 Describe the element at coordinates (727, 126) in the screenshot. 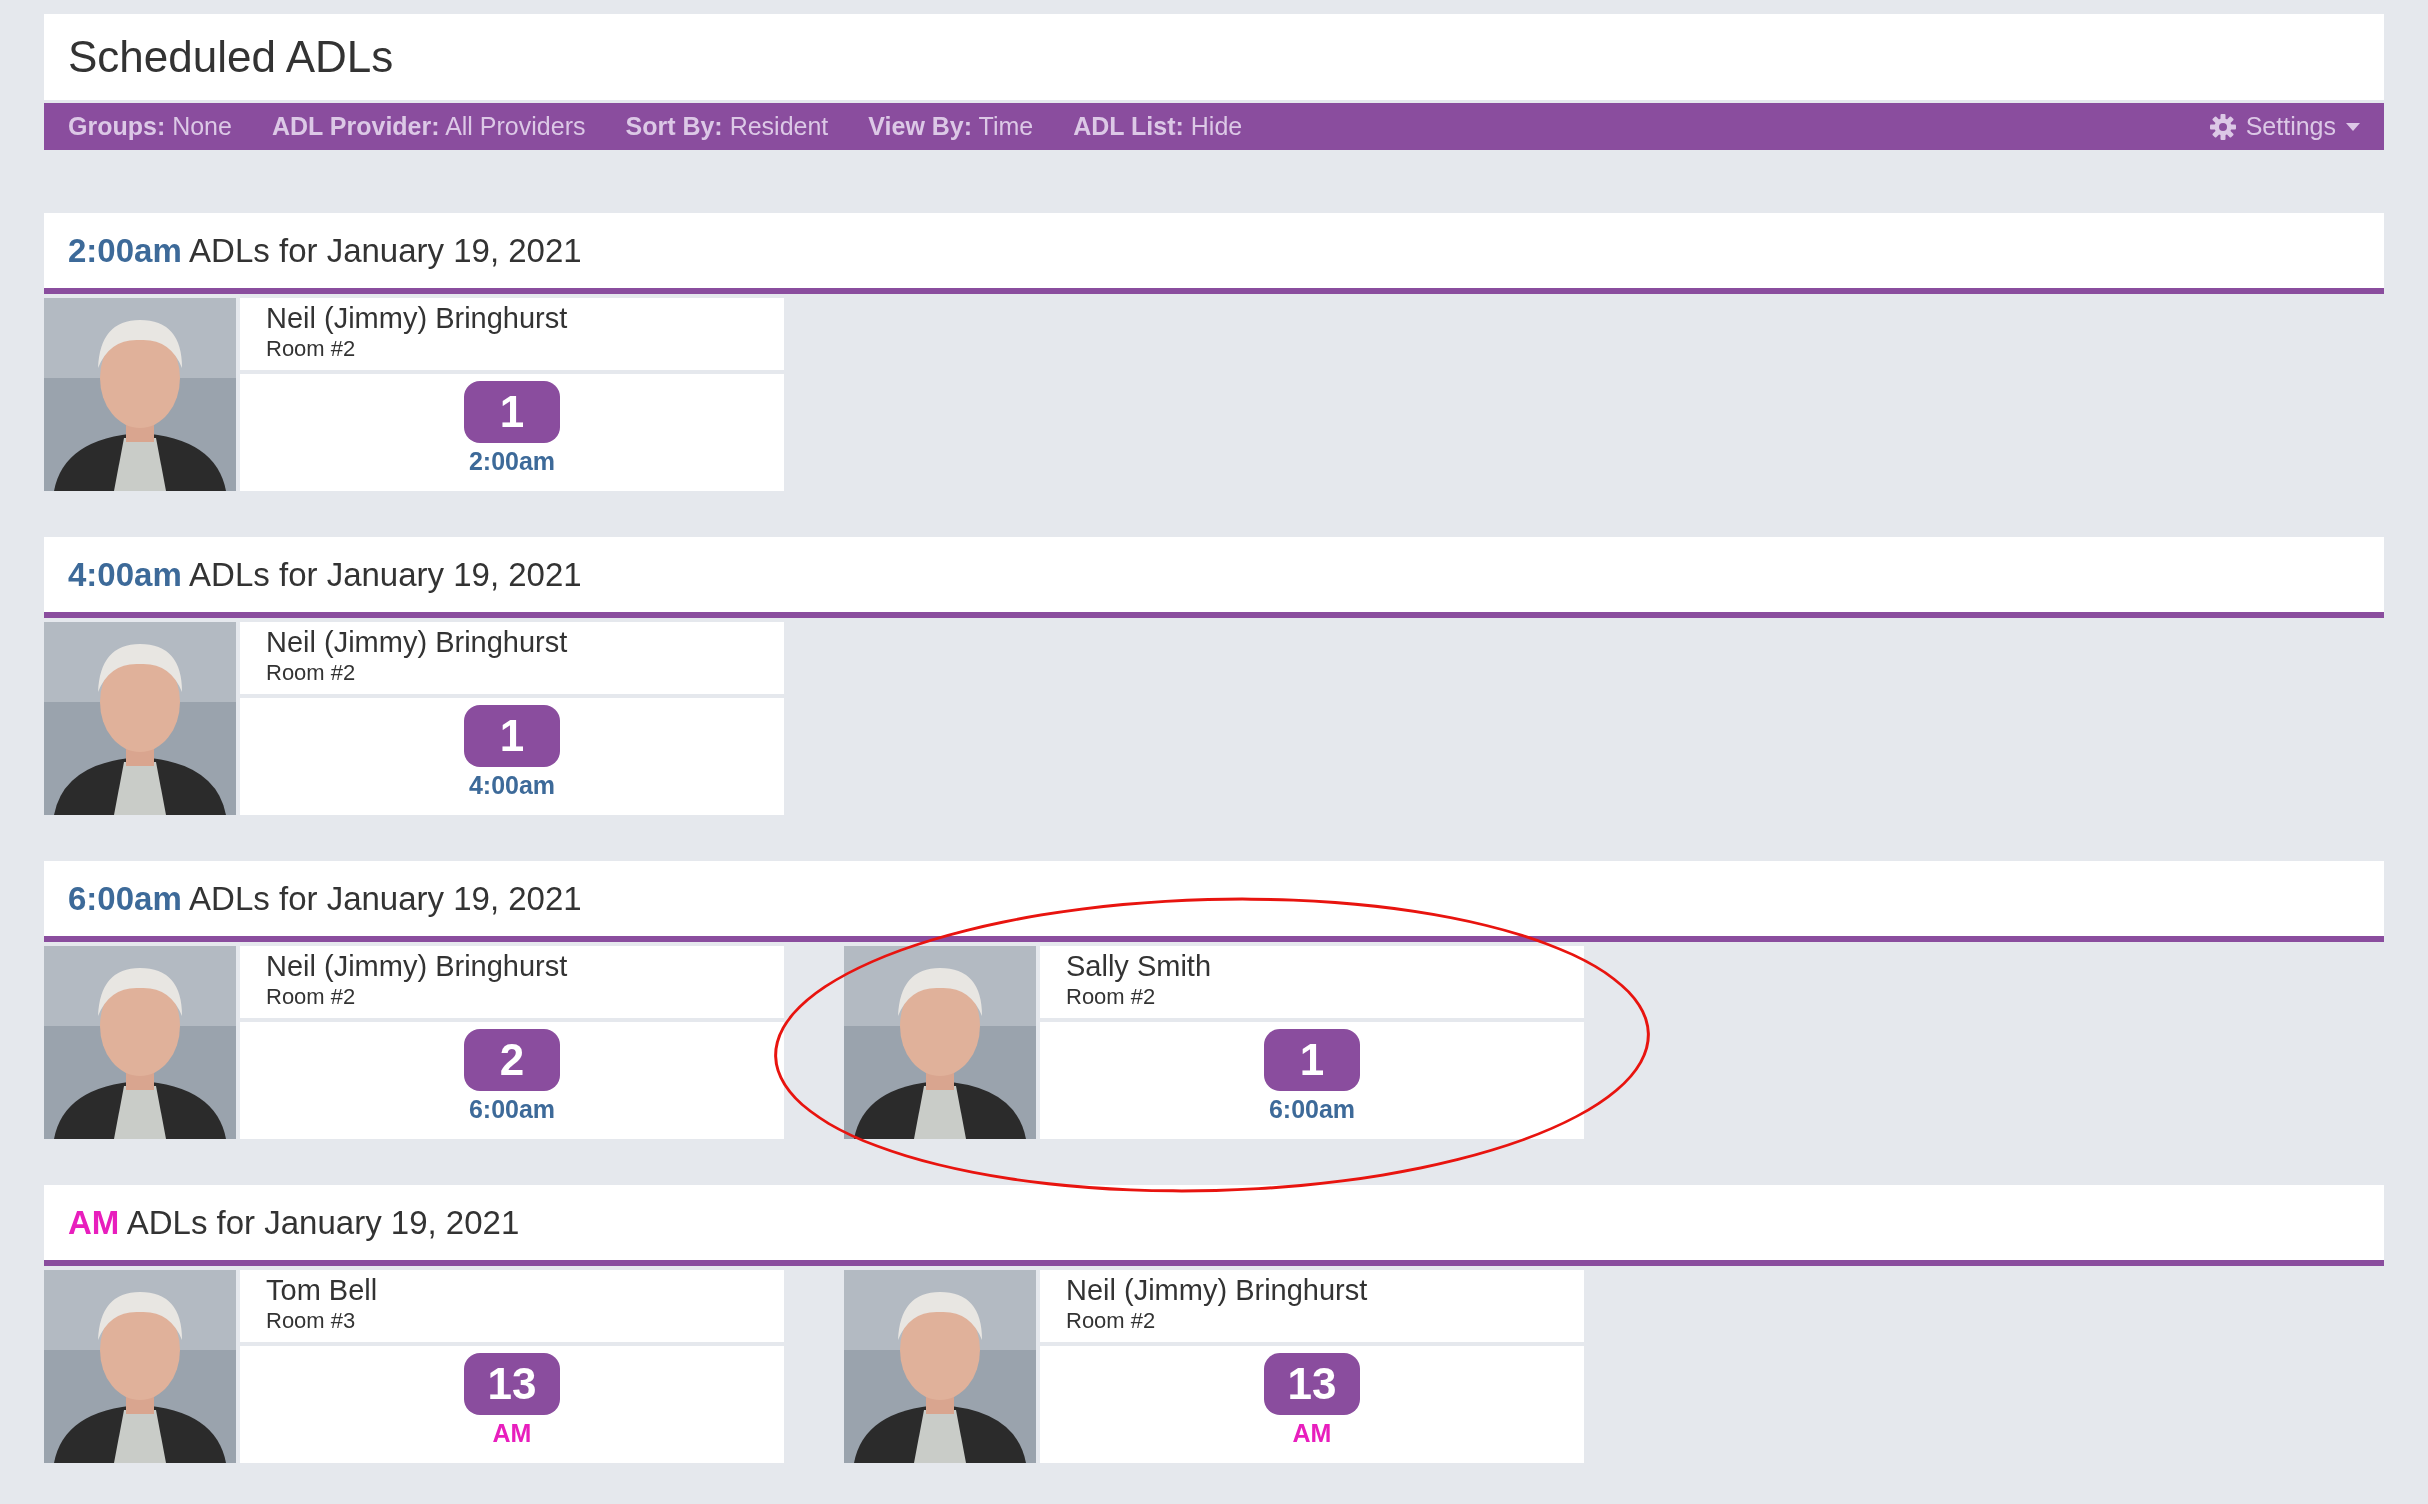

I see `filter-item: Sort By: Resident` at that location.